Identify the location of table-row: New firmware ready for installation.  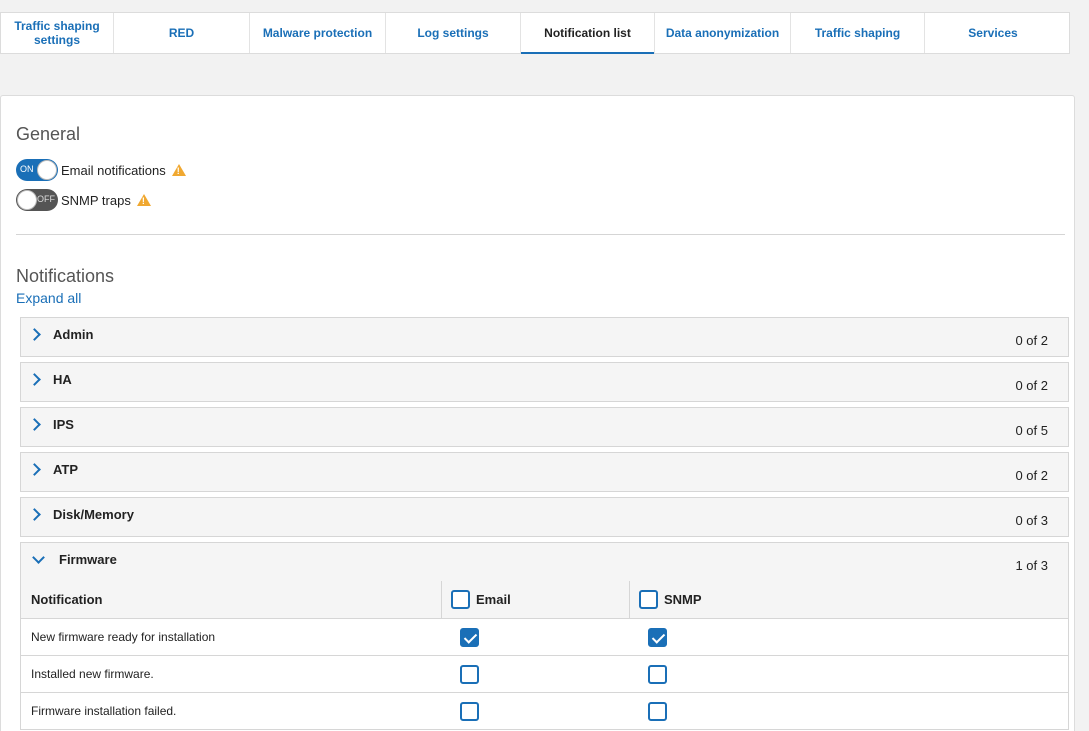
(544, 637).